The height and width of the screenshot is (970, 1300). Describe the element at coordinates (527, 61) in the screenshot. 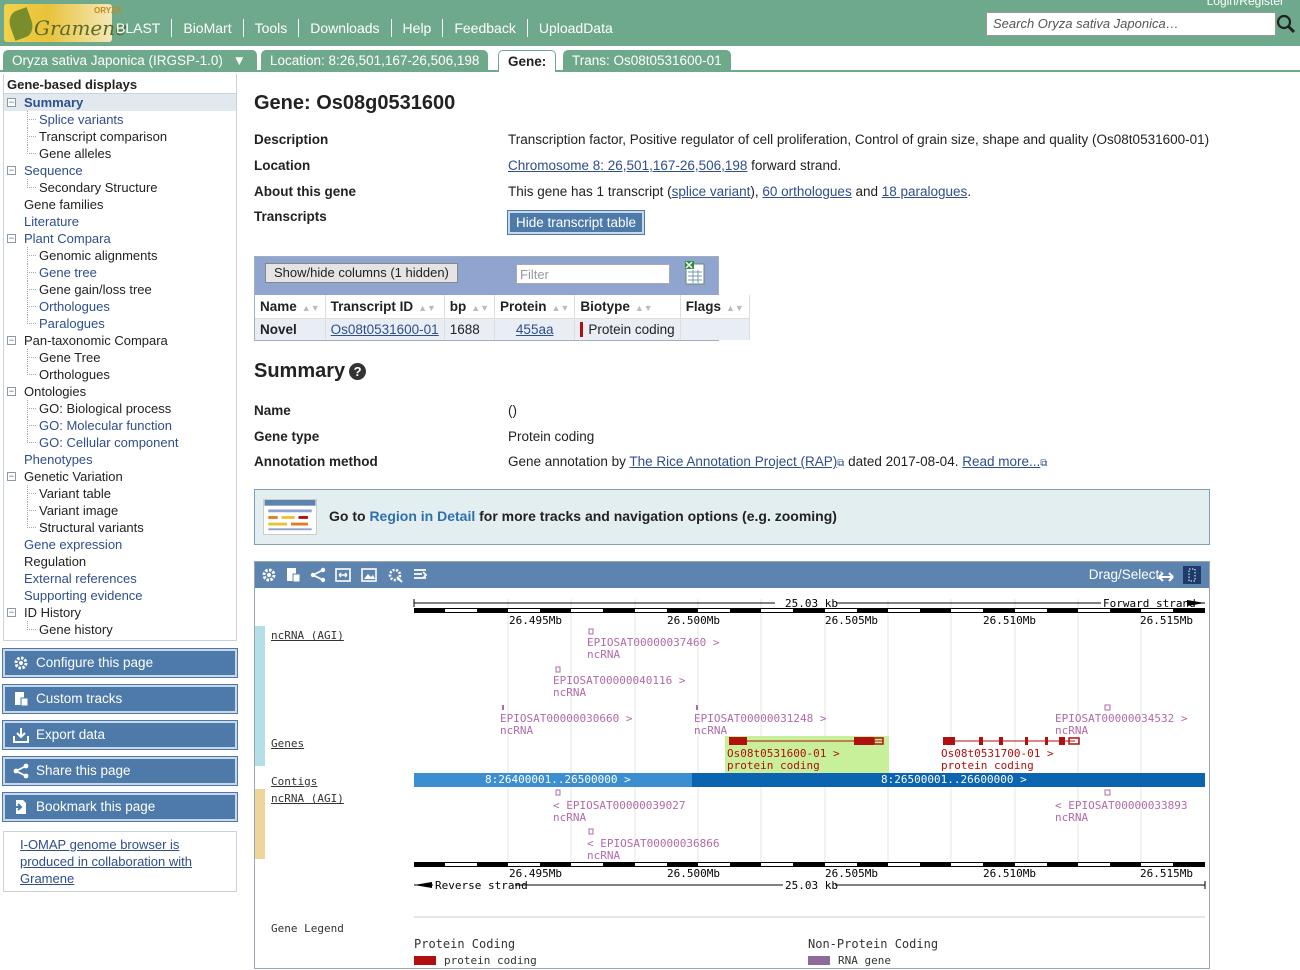

I see `tab-gene: Gene:` at that location.